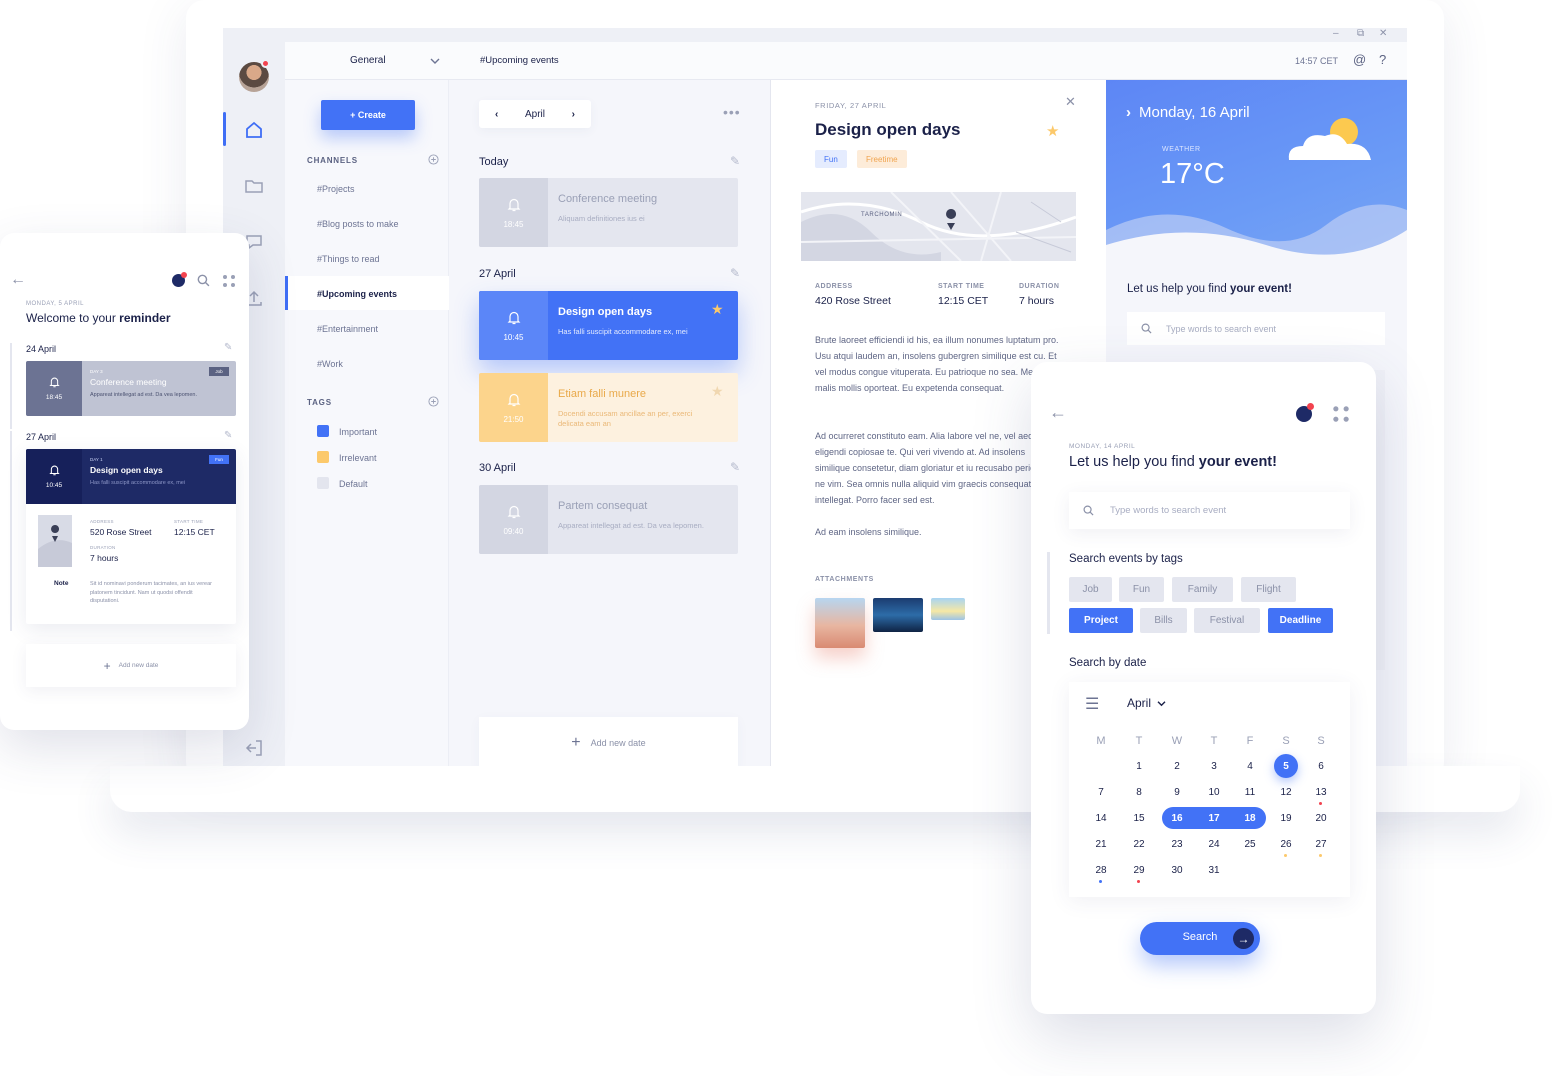 Image resolution: width=1565 pixels, height=1076 pixels. What do you see at coordinates (882, 159) in the screenshot?
I see `chip-freetime: Freetime` at bounding box center [882, 159].